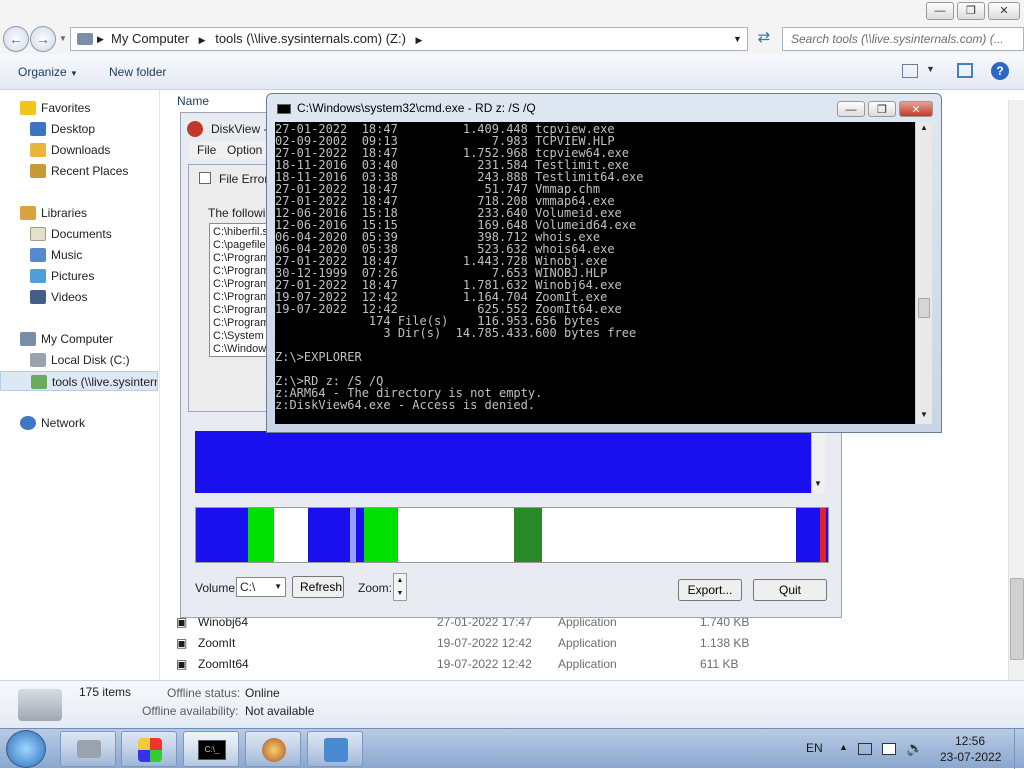 The width and height of the screenshot is (1024, 769). I want to click on network-tray-icon, so click(865, 749).